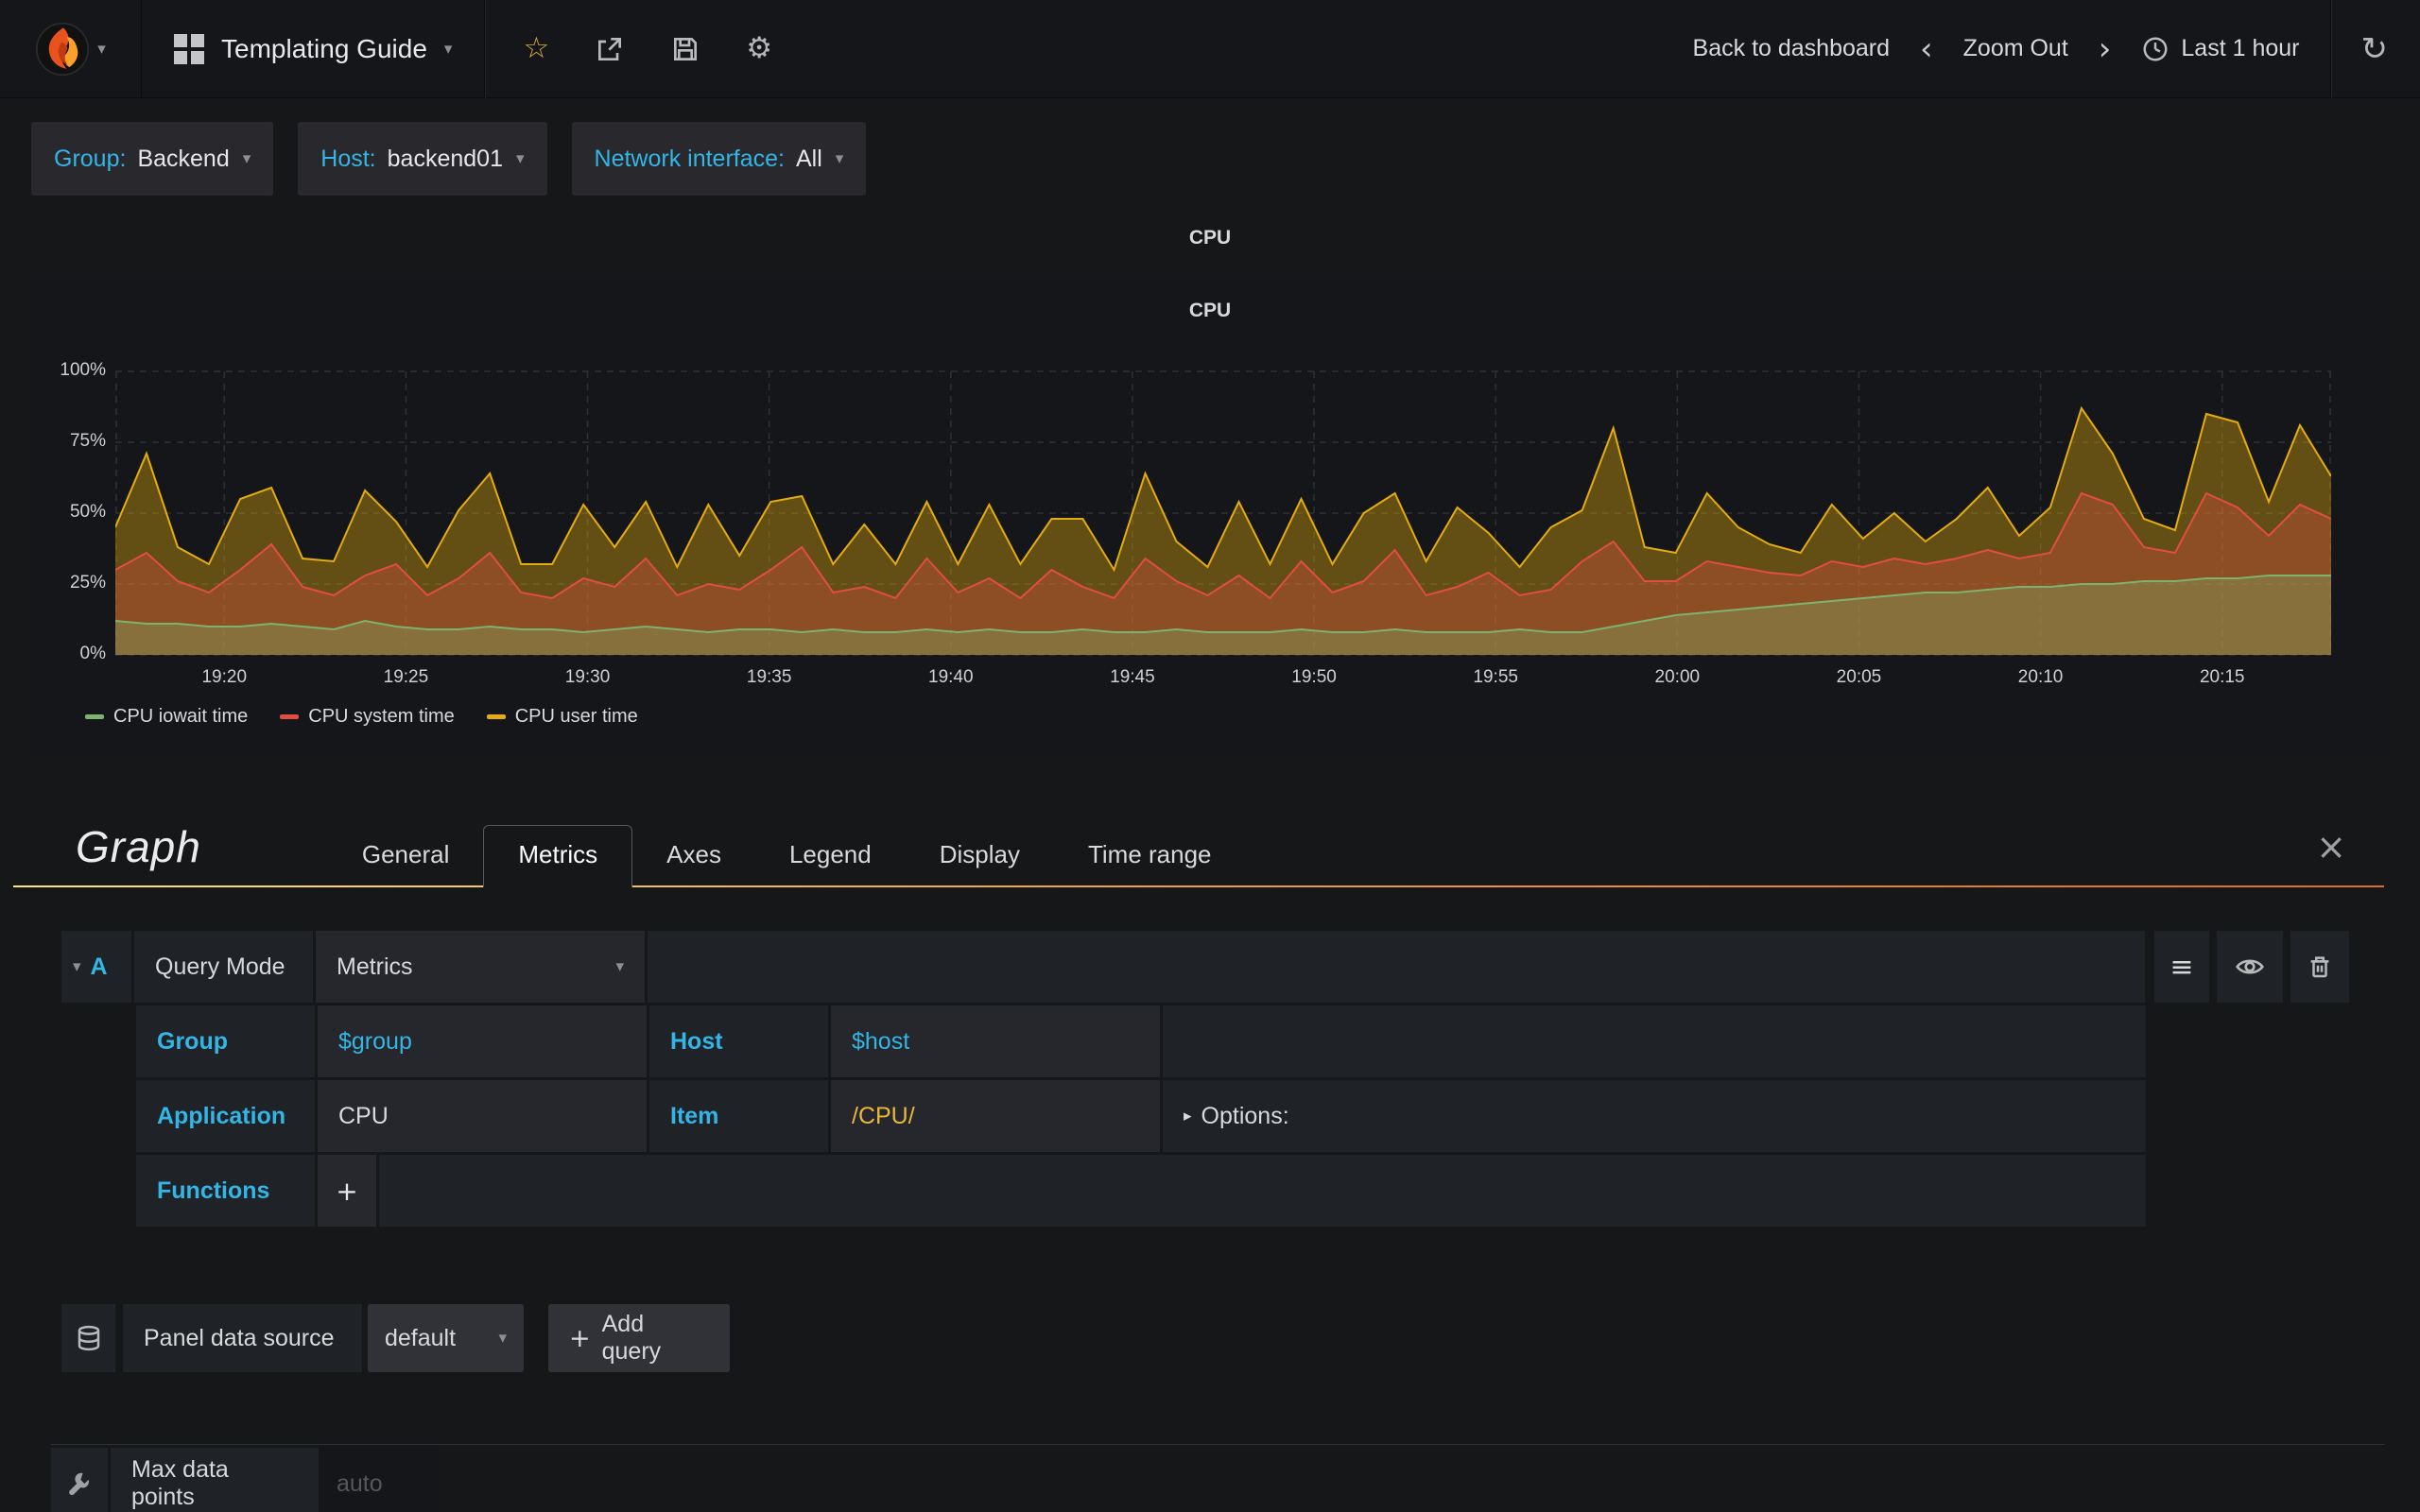 The height and width of the screenshot is (1512, 2420). Describe the element at coordinates (558, 856) in the screenshot. I see `tab-metrics: Metrics` at that location.